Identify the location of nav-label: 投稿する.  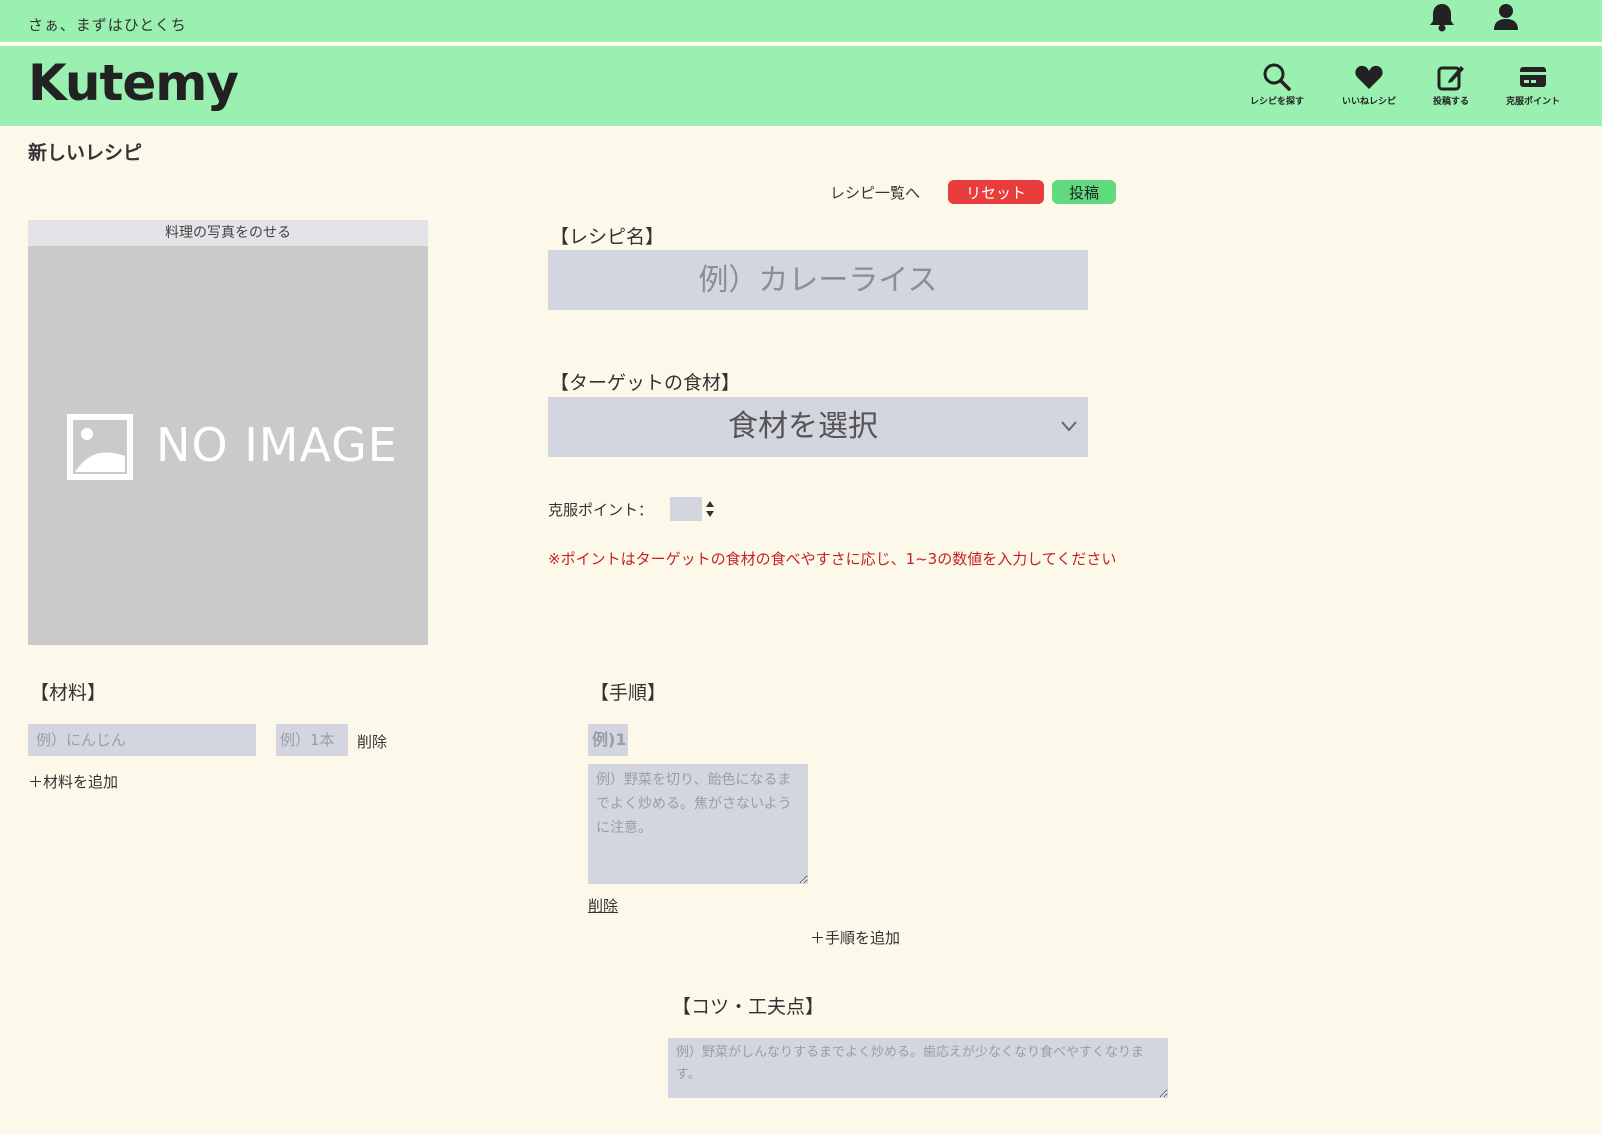
(1450, 102).